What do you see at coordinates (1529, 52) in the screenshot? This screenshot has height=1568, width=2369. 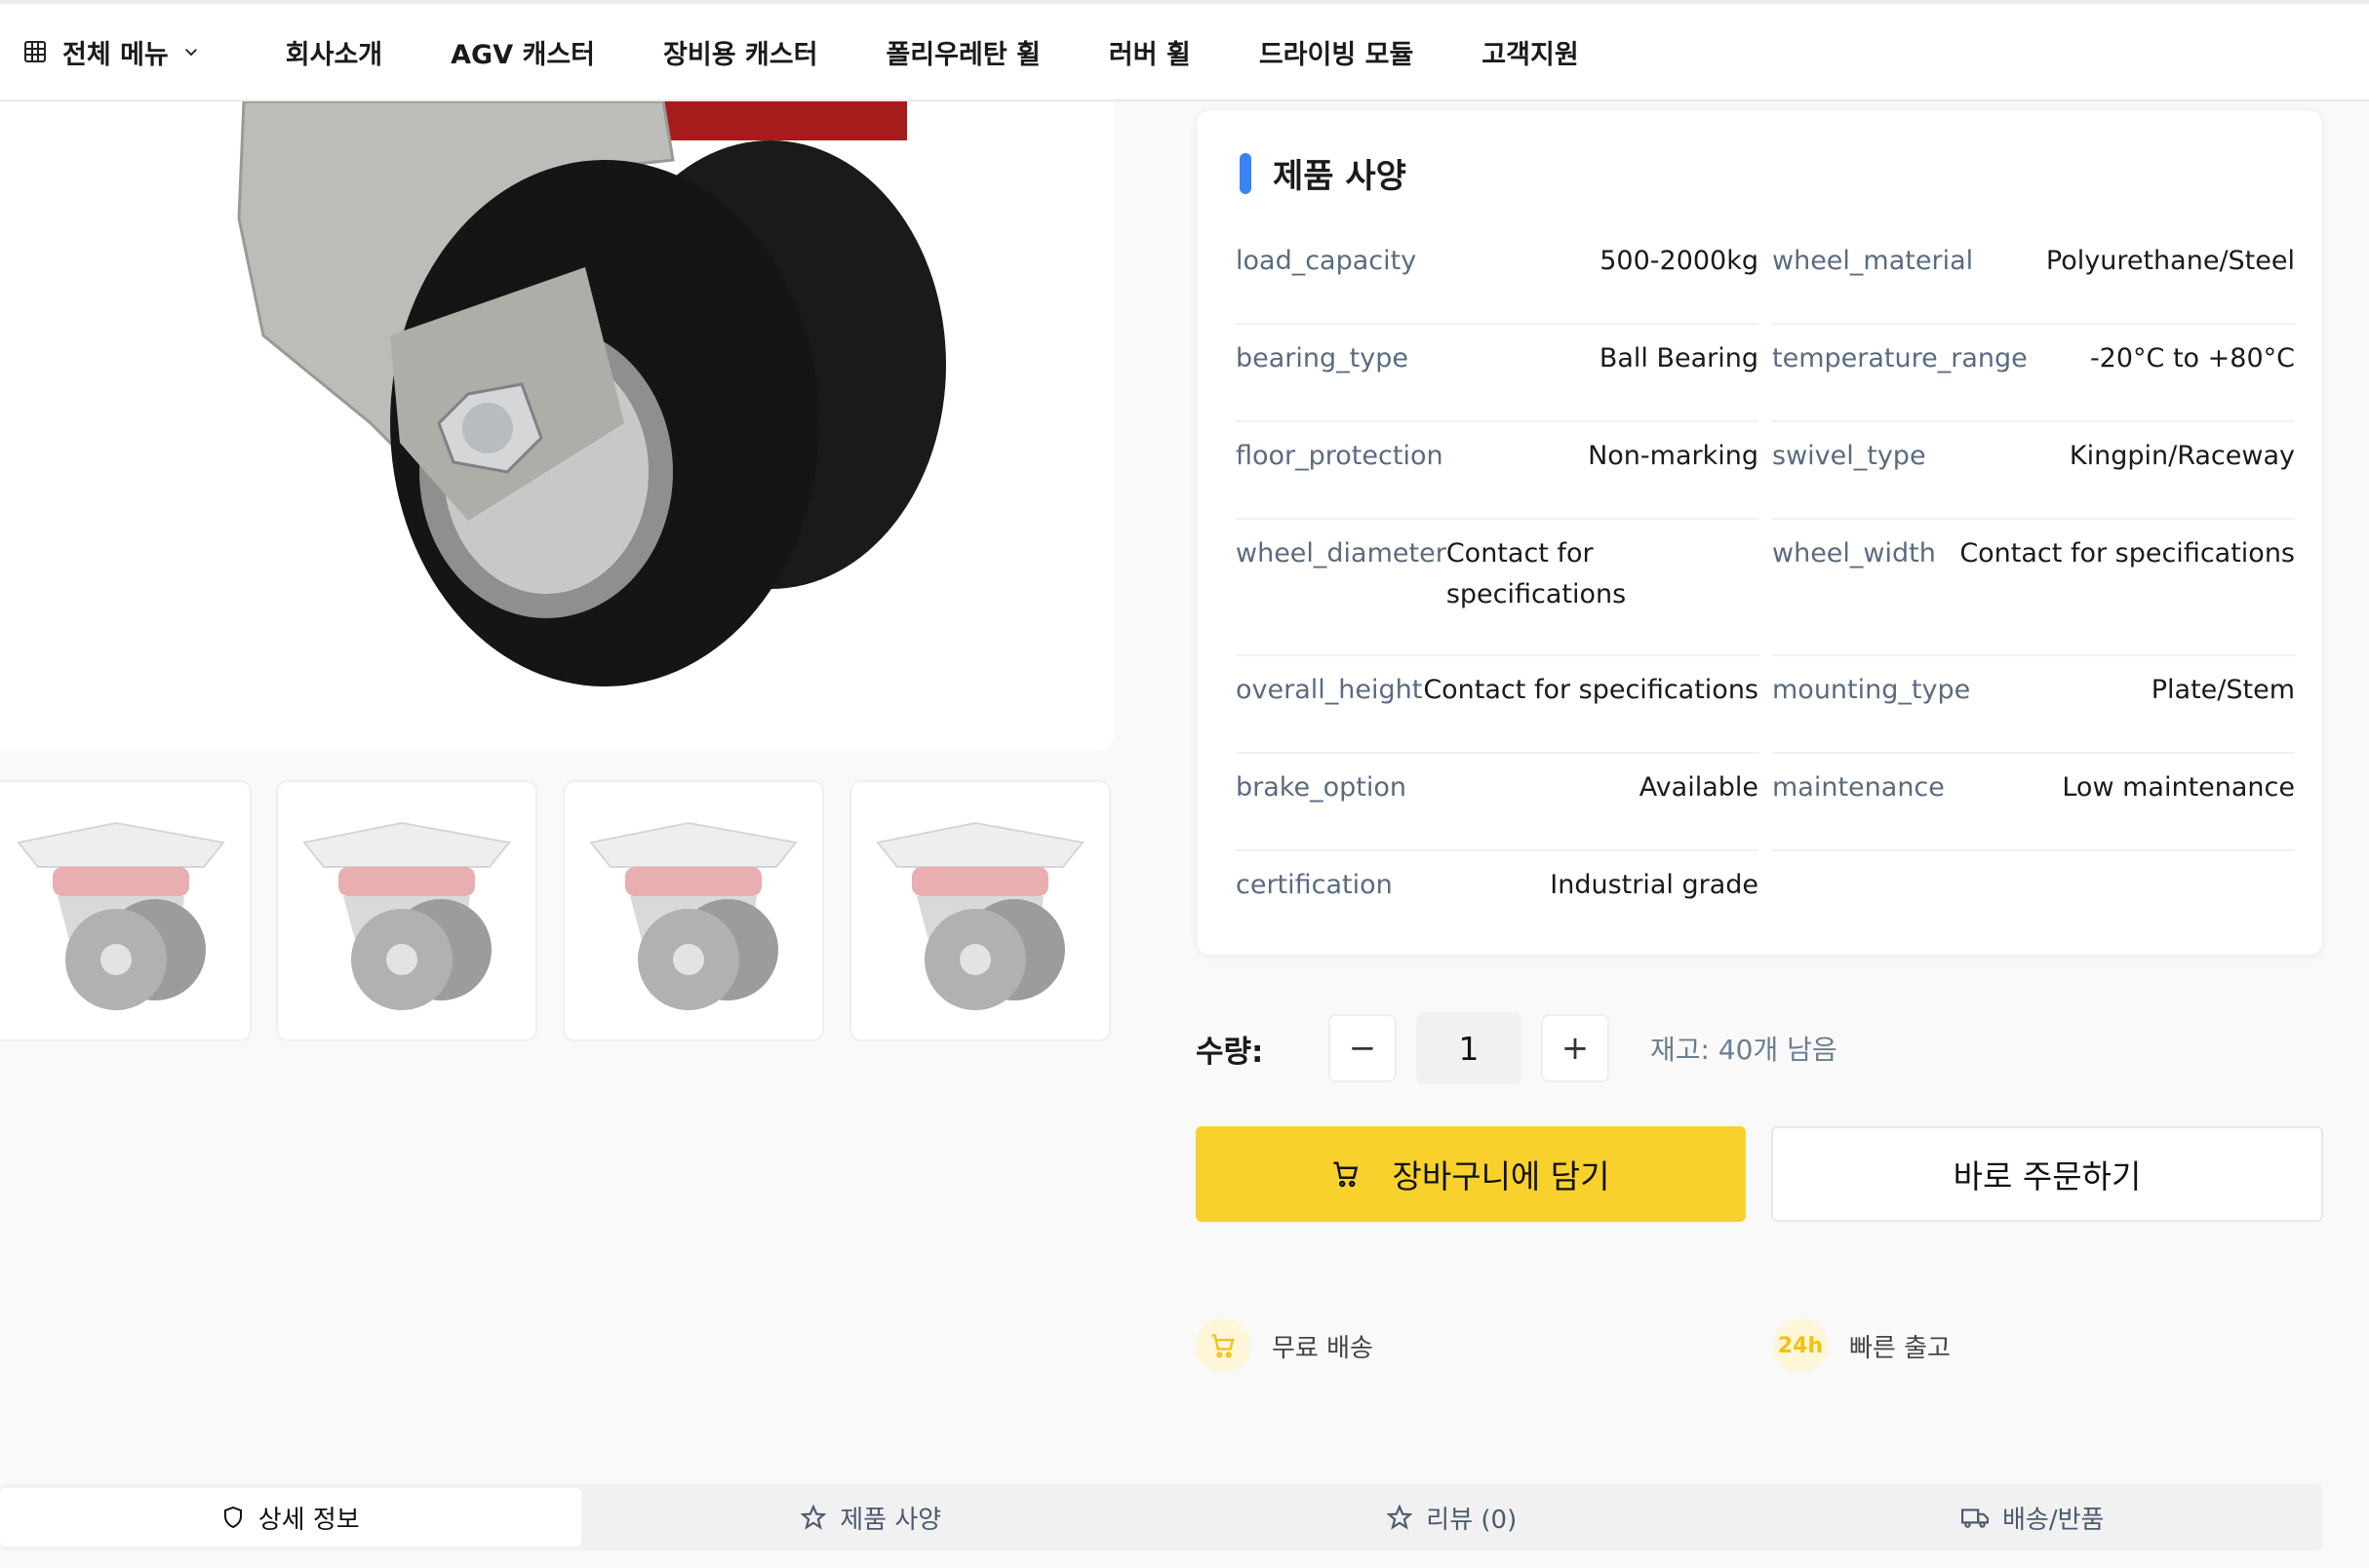 I see `nav-item-support: 고객지원` at bounding box center [1529, 52].